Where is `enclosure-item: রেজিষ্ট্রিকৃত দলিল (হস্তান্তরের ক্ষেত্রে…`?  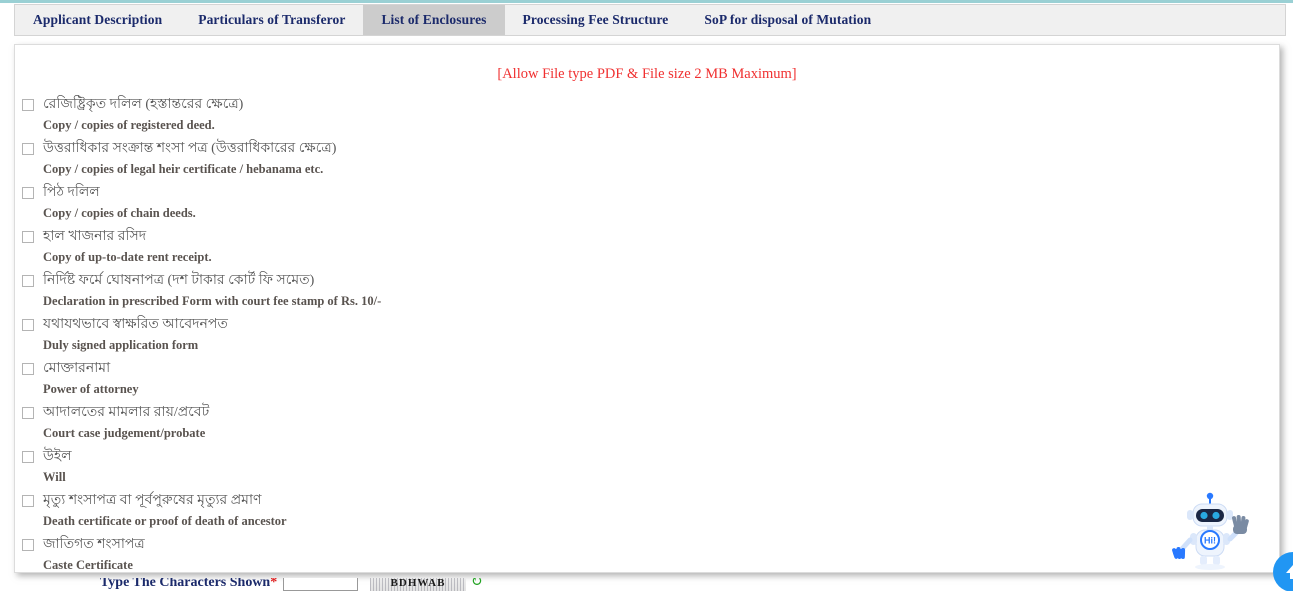 enclosure-item: রেজিষ্ট্রিকৃত দলিল (হস্তান্তরের ক্ষেত্রে… is located at coordinates (647, 115).